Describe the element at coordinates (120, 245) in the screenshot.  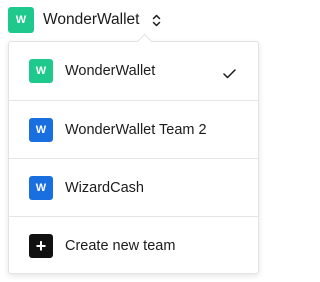
I see `create-new-team-label: Create new team` at that location.